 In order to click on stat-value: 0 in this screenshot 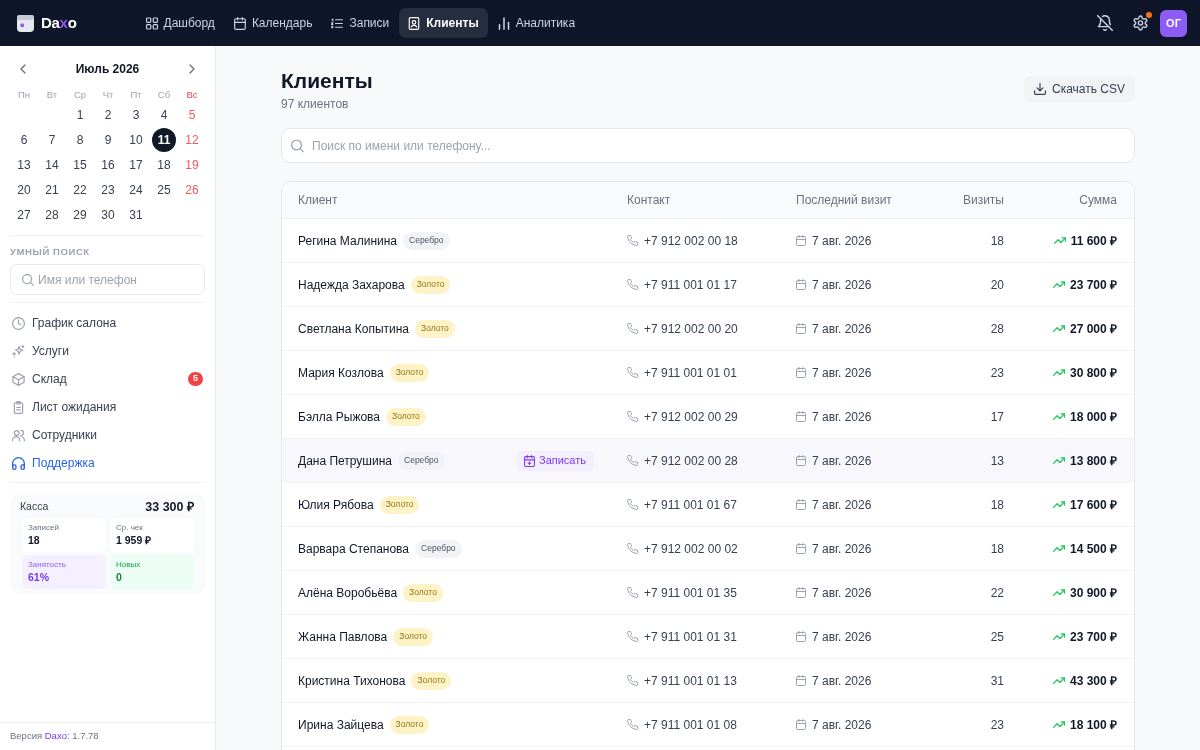, I will do `click(119, 577)`.